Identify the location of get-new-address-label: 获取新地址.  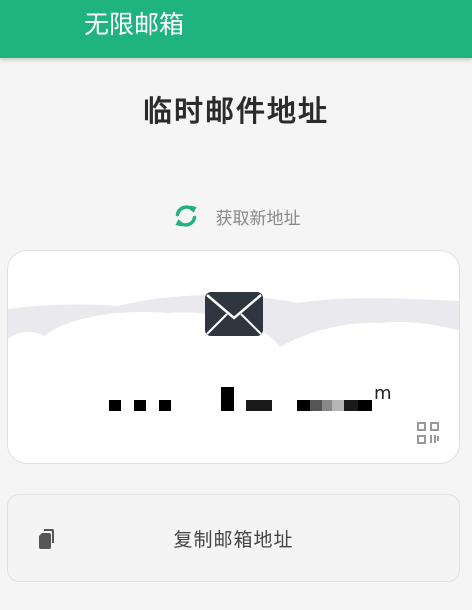
(258, 218).